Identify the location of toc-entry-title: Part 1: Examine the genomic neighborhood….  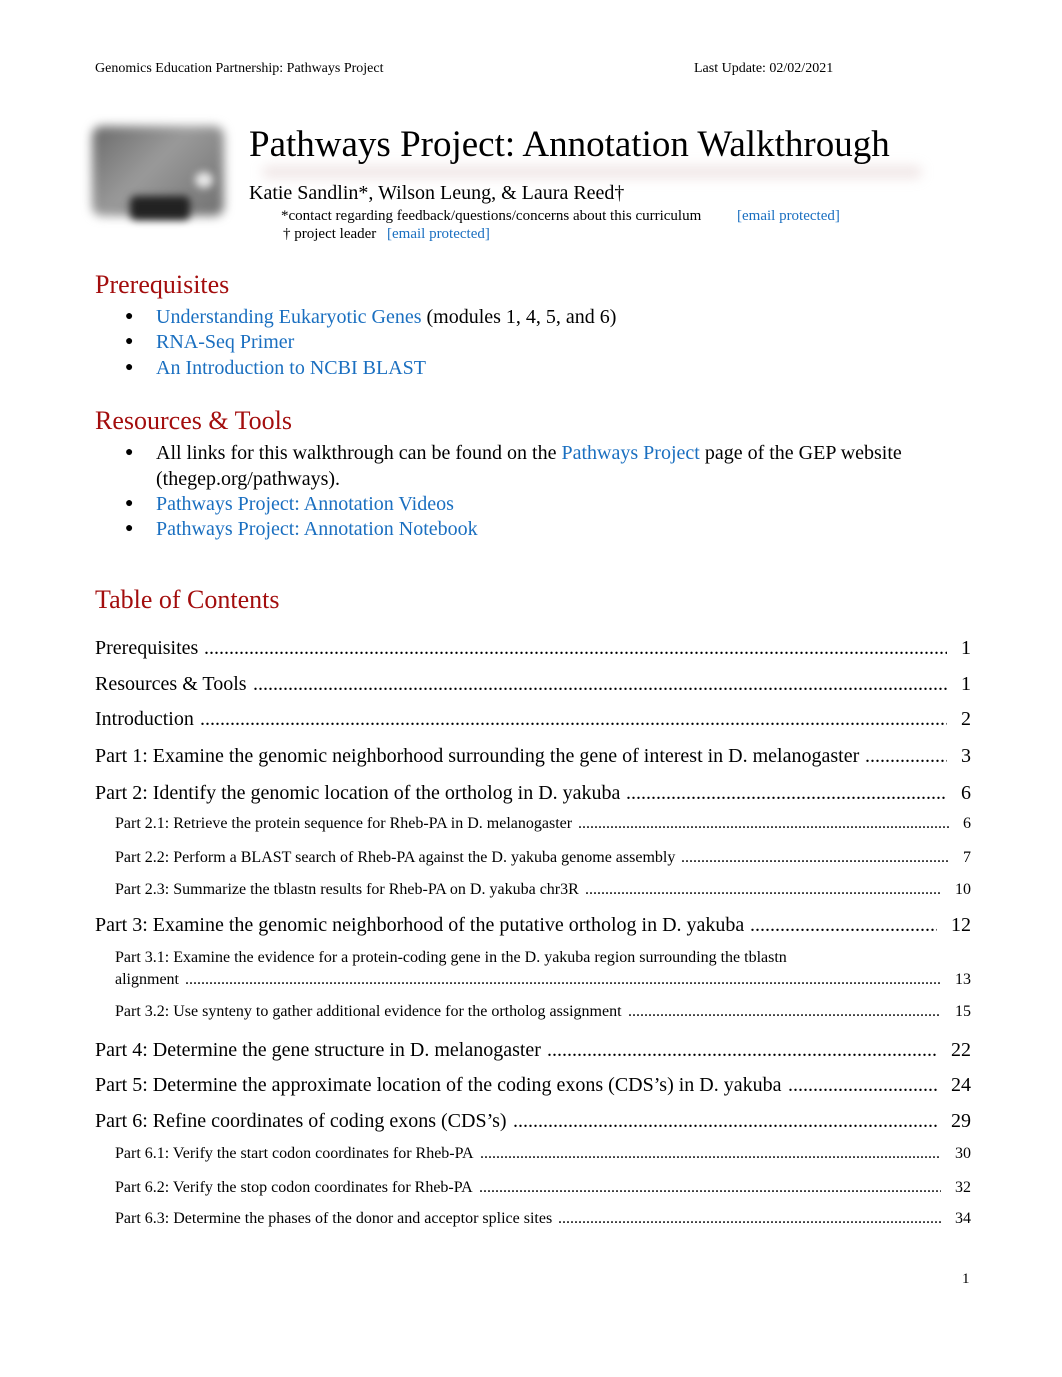
(477, 756).